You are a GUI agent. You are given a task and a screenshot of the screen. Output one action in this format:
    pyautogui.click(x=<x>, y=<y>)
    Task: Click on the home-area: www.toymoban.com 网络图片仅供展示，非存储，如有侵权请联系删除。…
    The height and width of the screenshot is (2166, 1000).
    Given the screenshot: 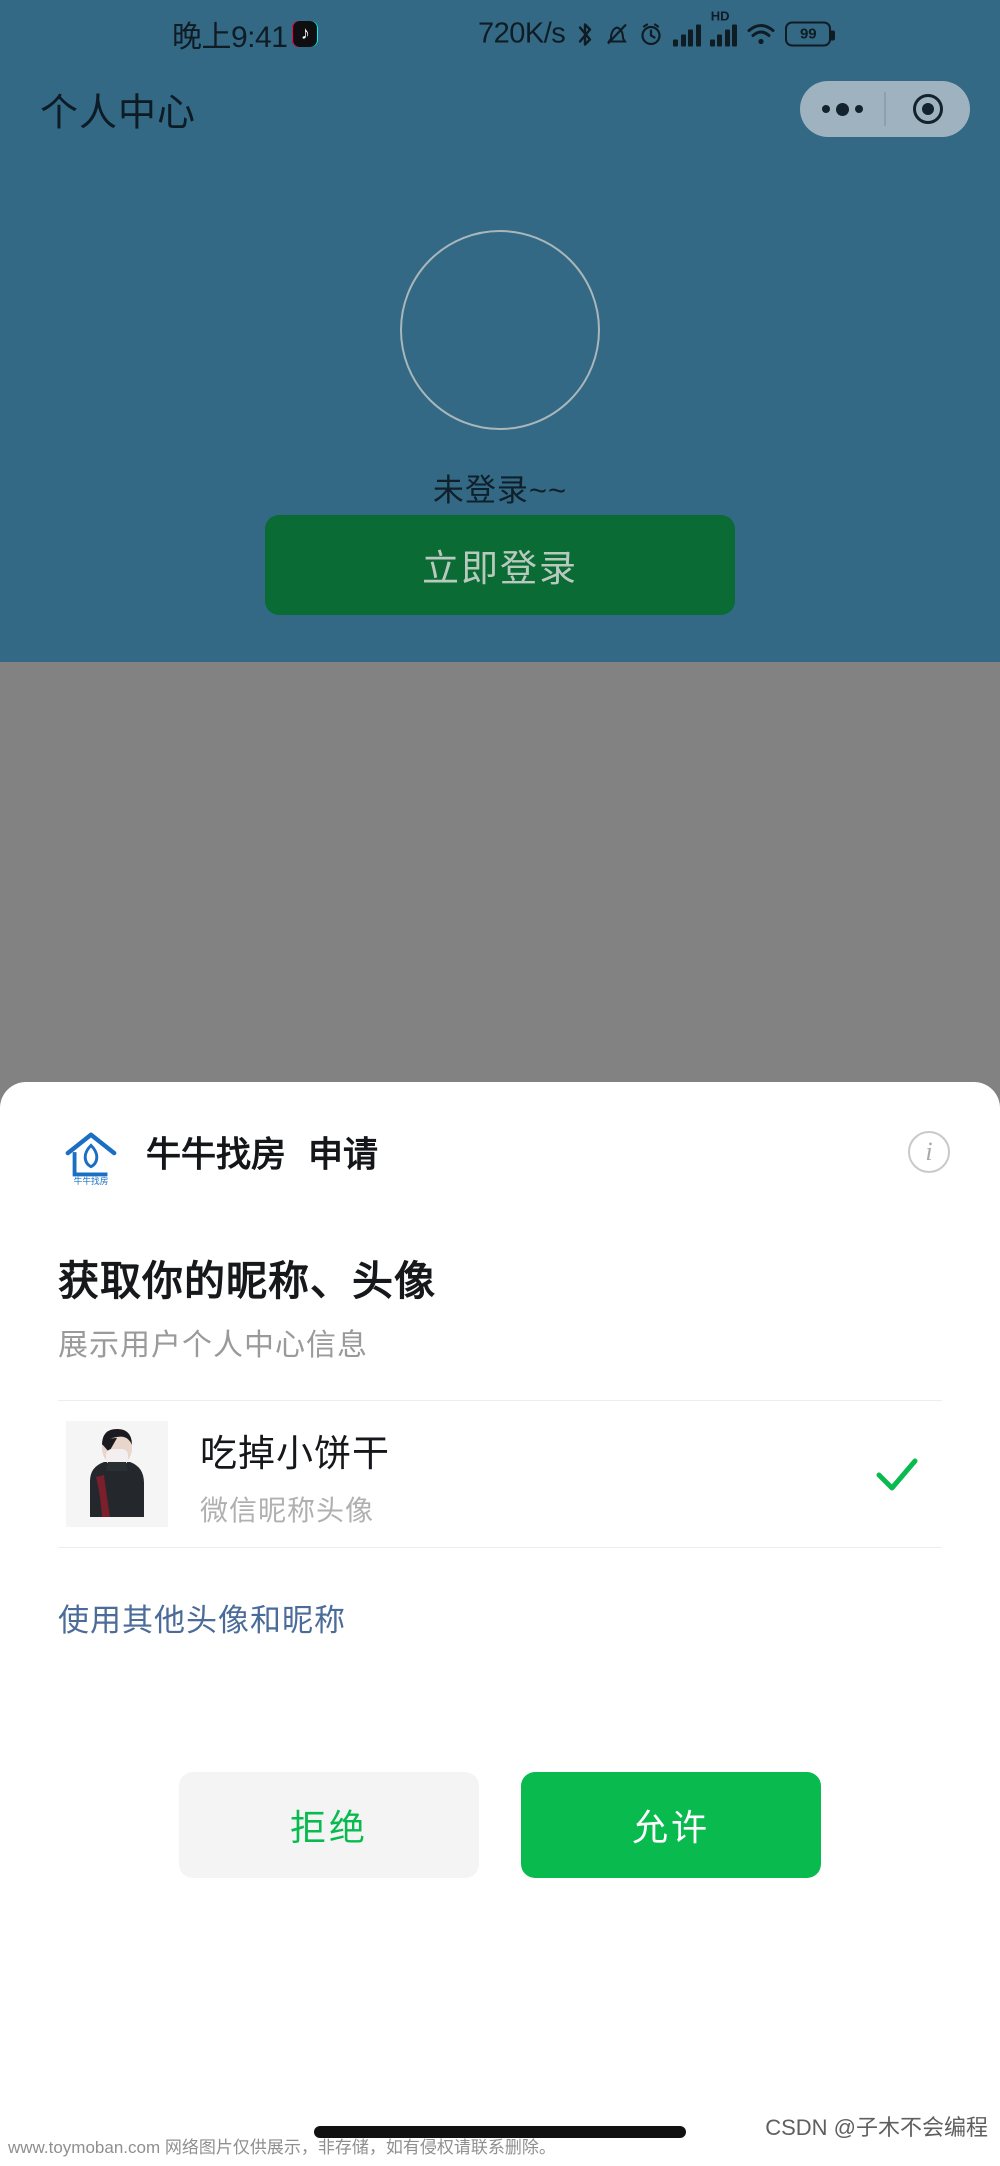 What is the action you would take?
    pyautogui.click(x=500, y=2124)
    